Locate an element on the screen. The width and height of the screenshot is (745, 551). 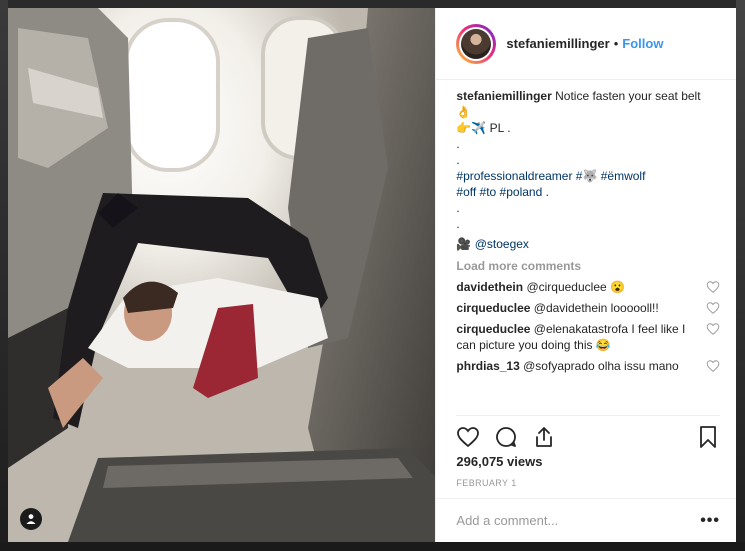
comment-text: @sofyaprado olha issu mano is located at coordinates (601, 366).